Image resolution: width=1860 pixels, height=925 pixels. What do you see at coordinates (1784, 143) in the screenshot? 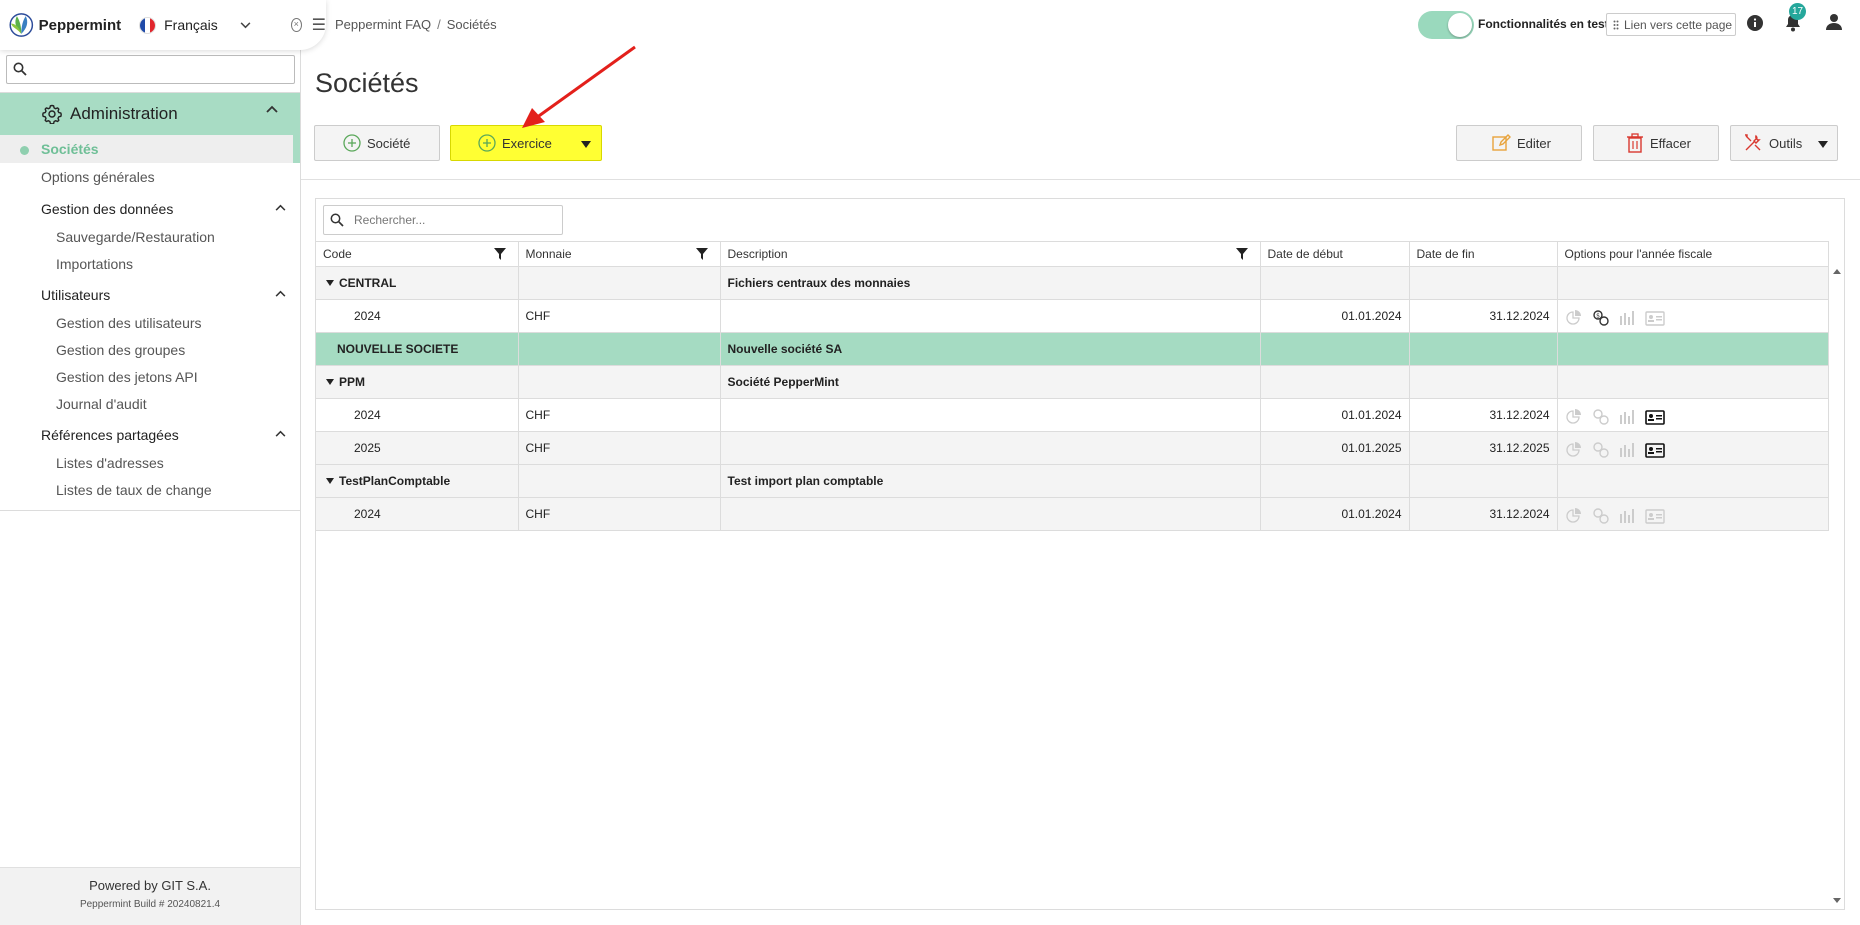
I see `tools-button: Outils` at bounding box center [1784, 143].